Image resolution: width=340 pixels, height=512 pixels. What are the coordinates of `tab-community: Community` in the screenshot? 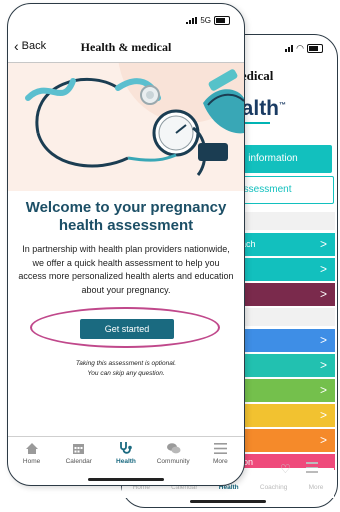 It's located at (173, 453).